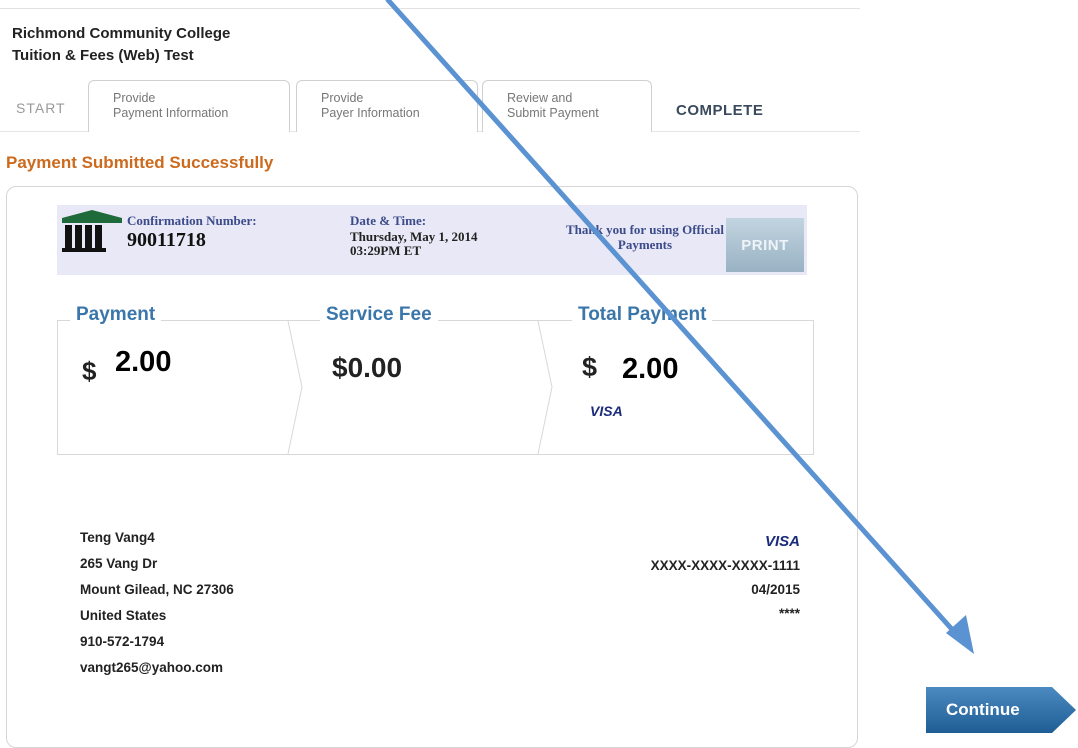 This screenshot has height=748, width=1078. I want to click on payer-street: 265 Vang Dr, so click(119, 563).